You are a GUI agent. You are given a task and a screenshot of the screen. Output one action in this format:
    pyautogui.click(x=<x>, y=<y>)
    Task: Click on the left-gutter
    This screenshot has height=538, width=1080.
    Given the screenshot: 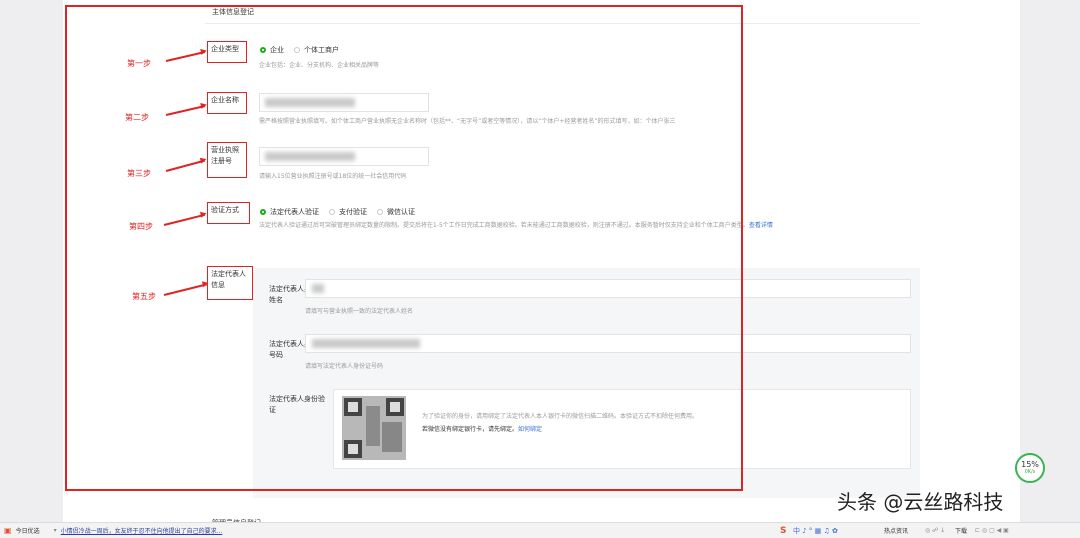 What is the action you would take?
    pyautogui.click(x=31, y=261)
    